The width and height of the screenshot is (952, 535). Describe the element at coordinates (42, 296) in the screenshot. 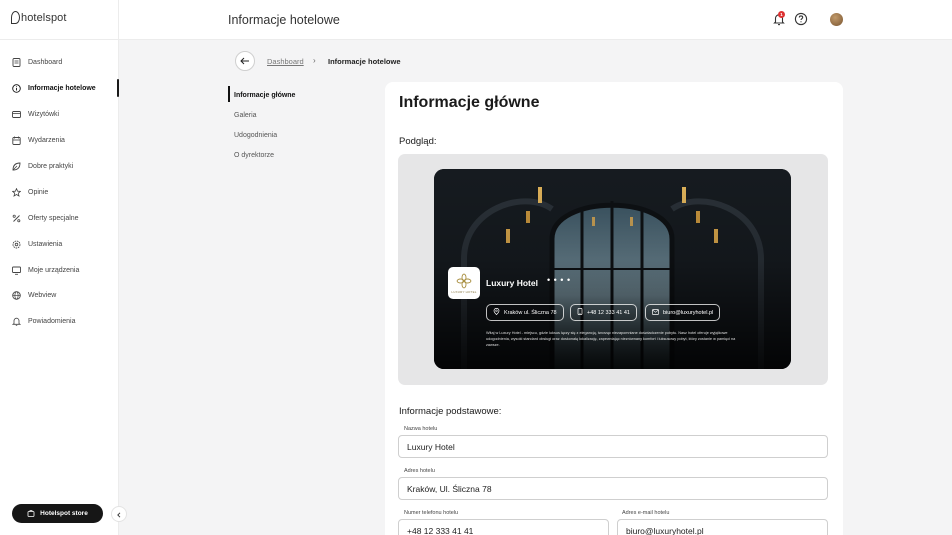

I see `sidebar-item-label: Webview` at that location.